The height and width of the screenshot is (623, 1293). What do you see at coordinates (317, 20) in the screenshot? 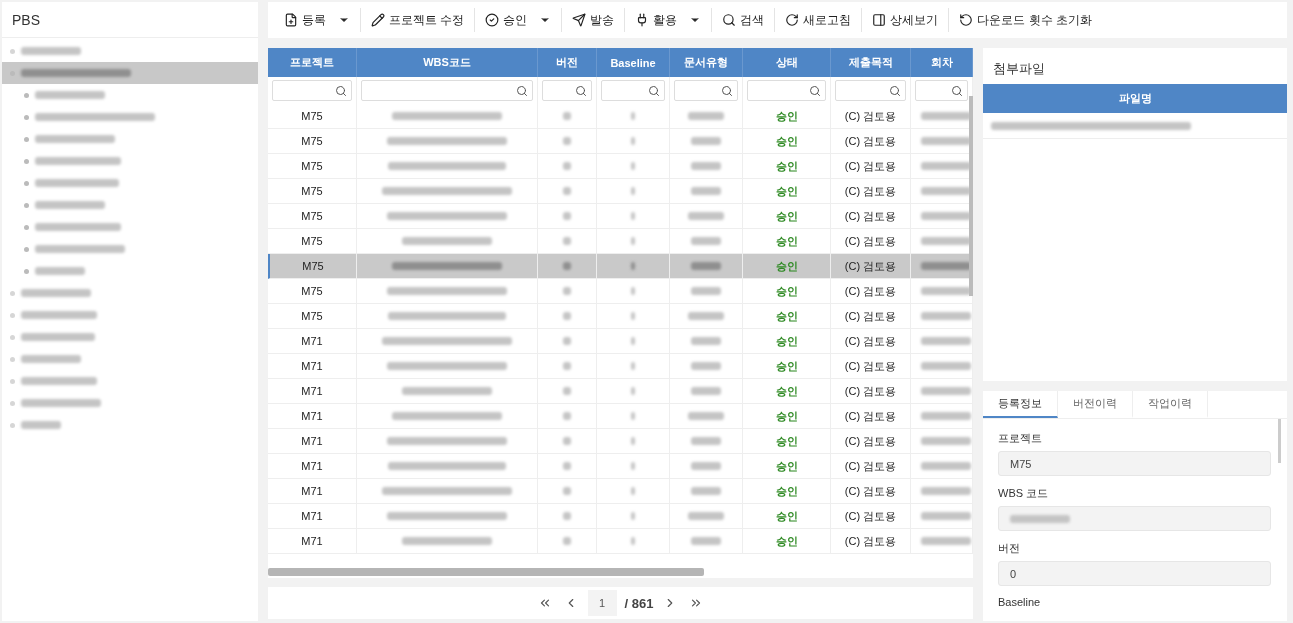
I see `toolbar-button: 등록` at bounding box center [317, 20].